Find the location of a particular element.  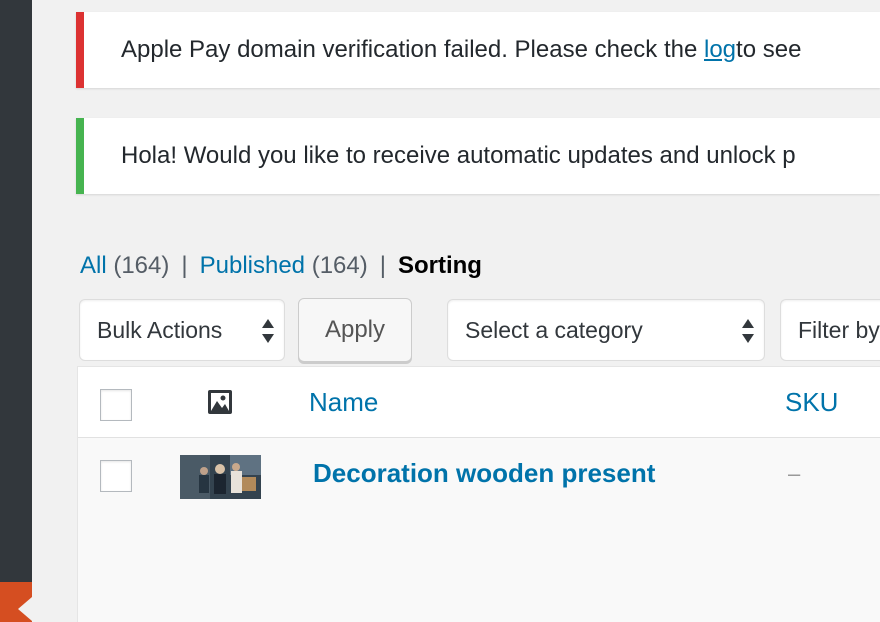

view-all-link: All (164) is located at coordinates (124, 265).